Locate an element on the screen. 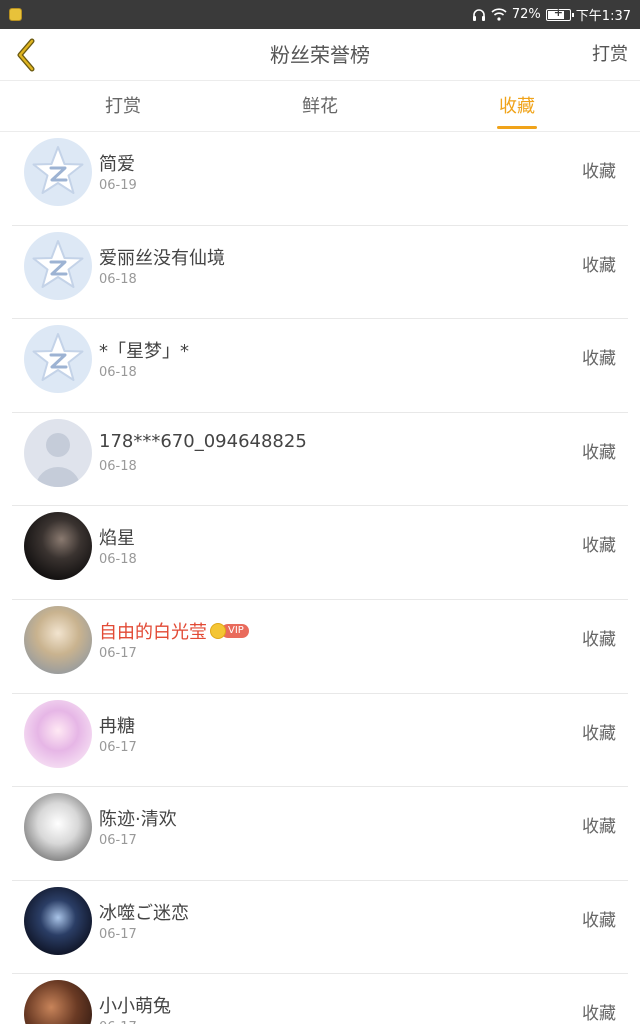 The height and width of the screenshot is (1024, 640). user-name: 178***670_094648825 is located at coordinates (203, 441).